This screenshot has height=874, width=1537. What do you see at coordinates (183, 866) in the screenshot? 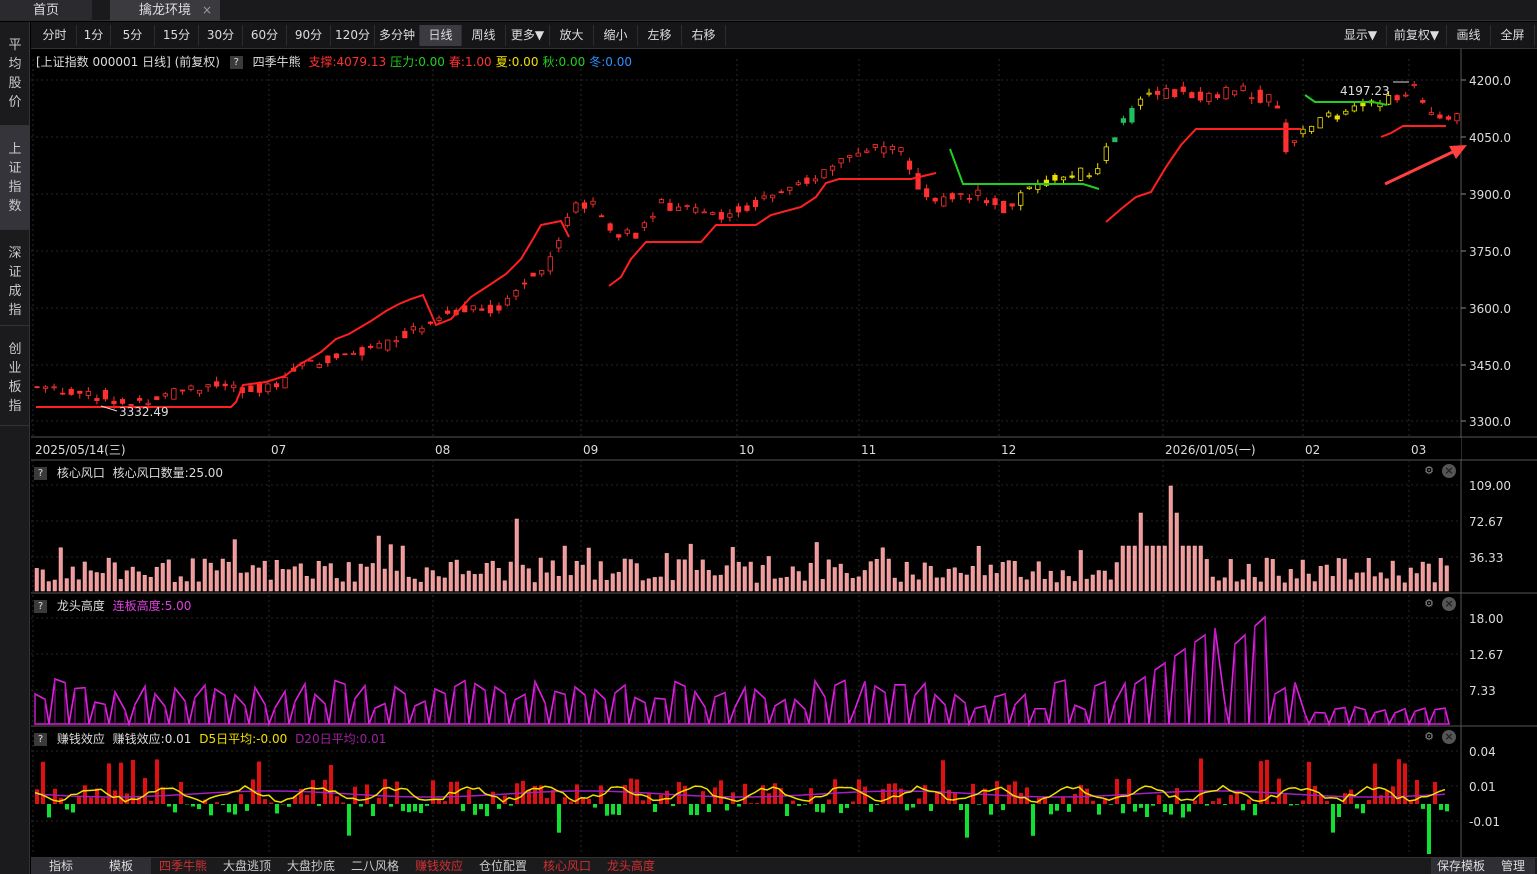
I see `bottom-tab-2: 四季牛熊` at bounding box center [183, 866].